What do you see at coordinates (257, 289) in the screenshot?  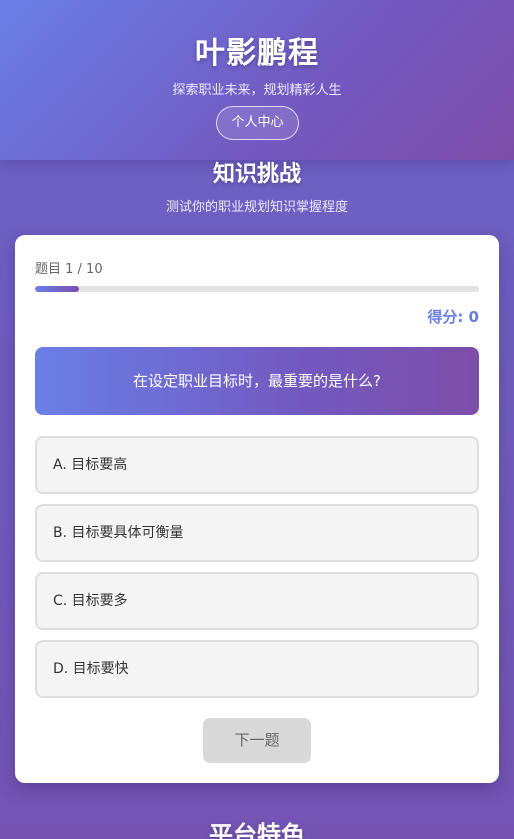 I see `progress-bar` at bounding box center [257, 289].